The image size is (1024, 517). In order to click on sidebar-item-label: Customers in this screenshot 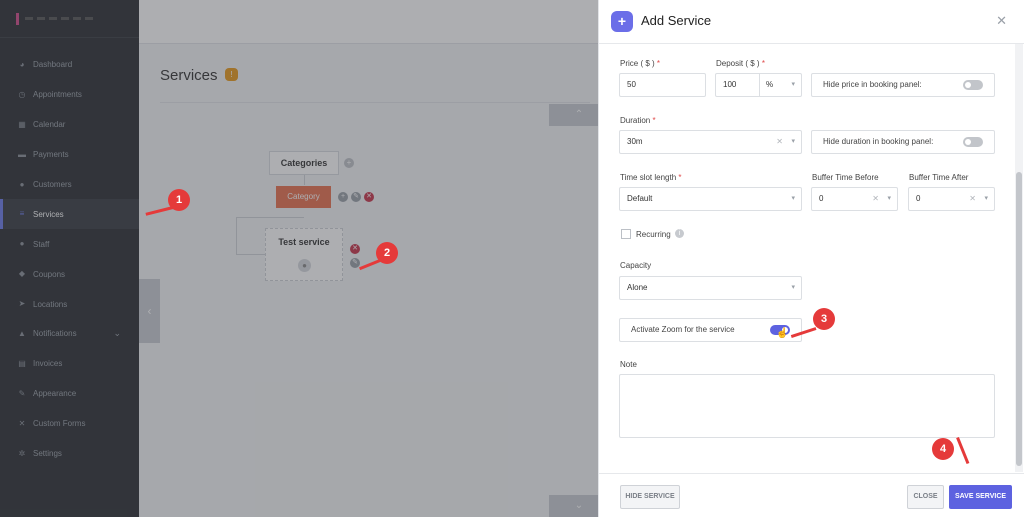, I will do `click(52, 184)`.